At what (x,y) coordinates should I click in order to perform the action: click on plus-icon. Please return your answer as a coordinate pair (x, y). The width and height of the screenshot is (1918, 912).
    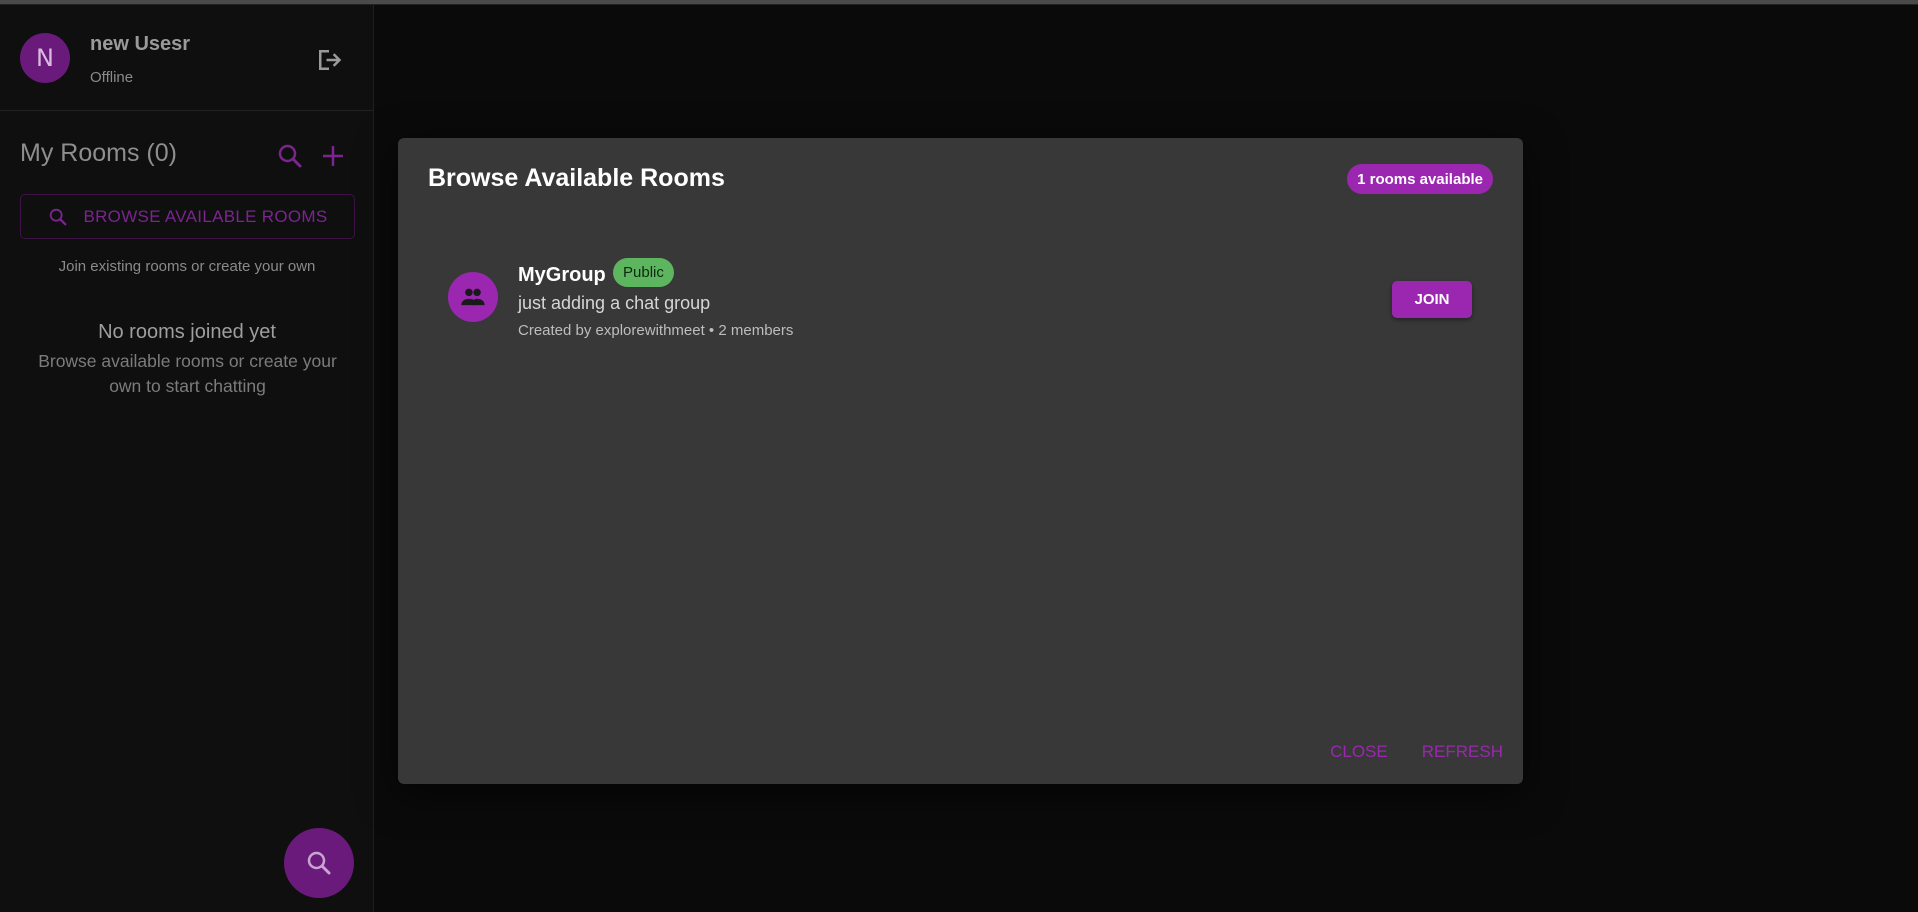
    Looking at the image, I should click on (333, 156).